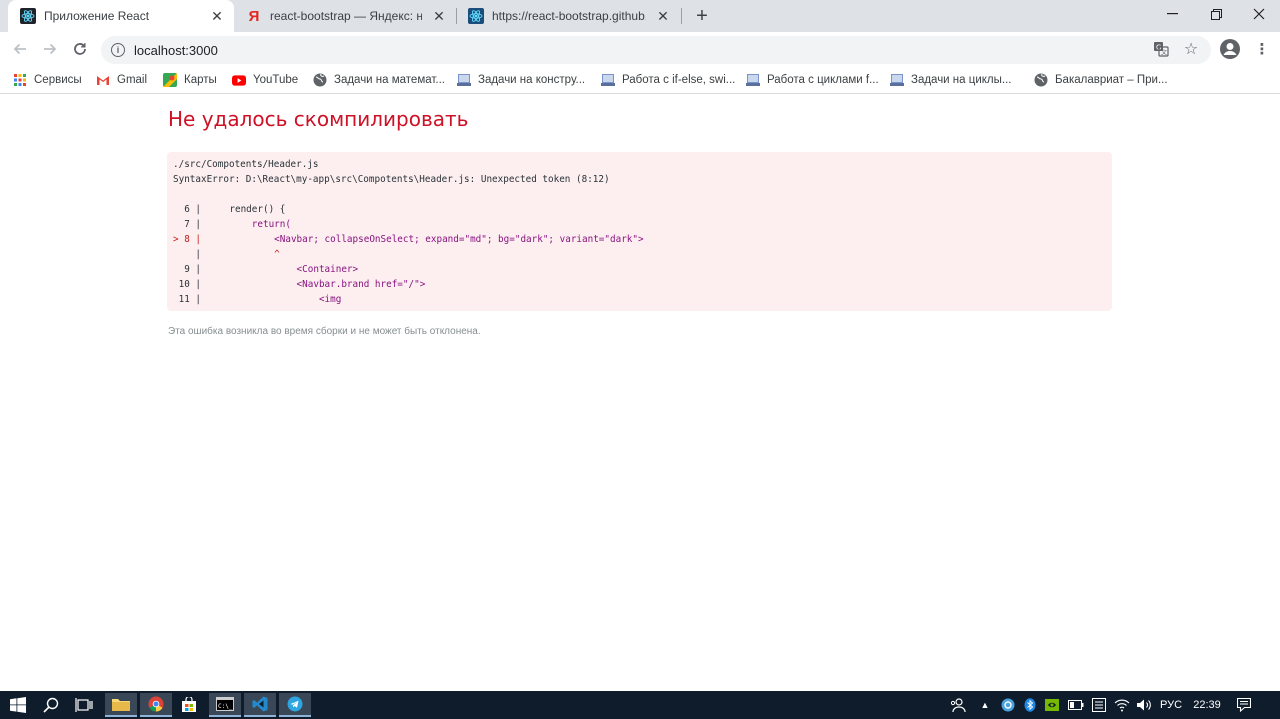 The height and width of the screenshot is (719, 1280). I want to click on bluetooth-icon, so click(1030, 705).